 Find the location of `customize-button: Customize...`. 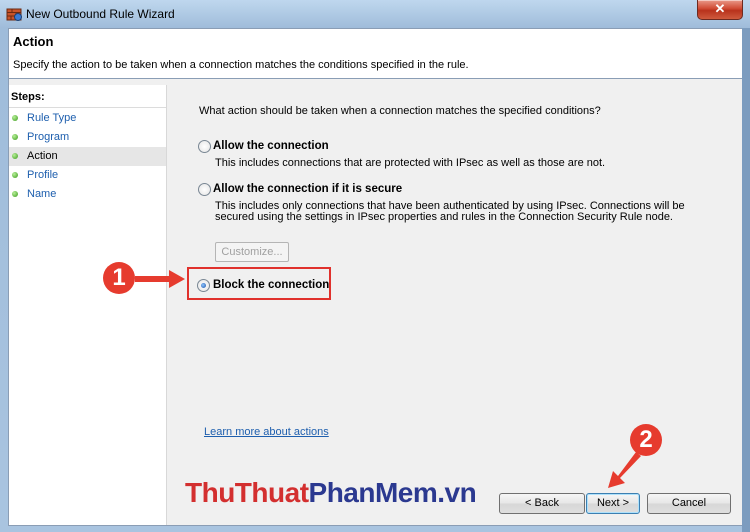

customize-button: Customize... is located at coordinates (252, 252).